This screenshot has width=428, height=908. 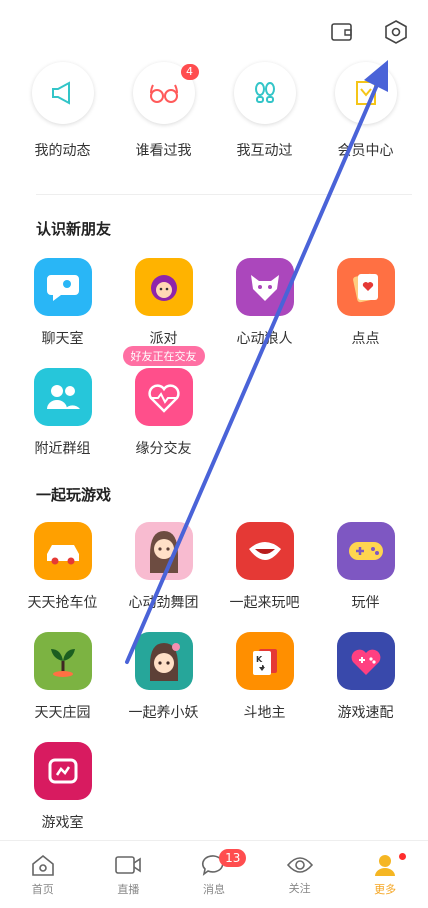 What do you see at coordinates (264, 603) in the screenshot?
I see `tile-label: 一起来玩吧` at bounding box center [264, 603].